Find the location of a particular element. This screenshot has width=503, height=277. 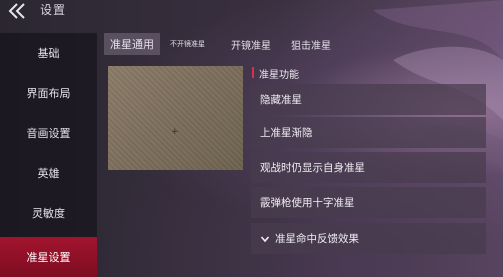

sidebar-item-sensitivity: 灵敏度 is located at coordinates (48, 213).